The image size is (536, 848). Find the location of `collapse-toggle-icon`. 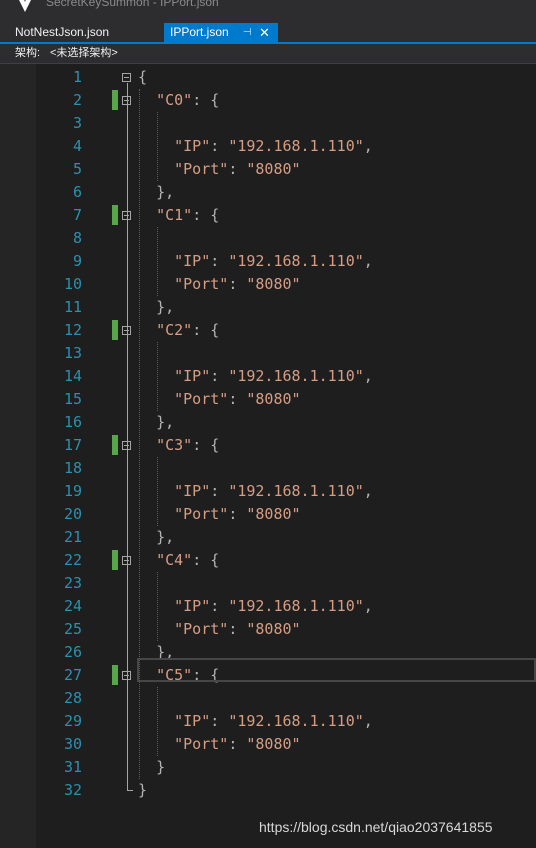

collapse-toggle-icon is located at coordinates (126, 77).